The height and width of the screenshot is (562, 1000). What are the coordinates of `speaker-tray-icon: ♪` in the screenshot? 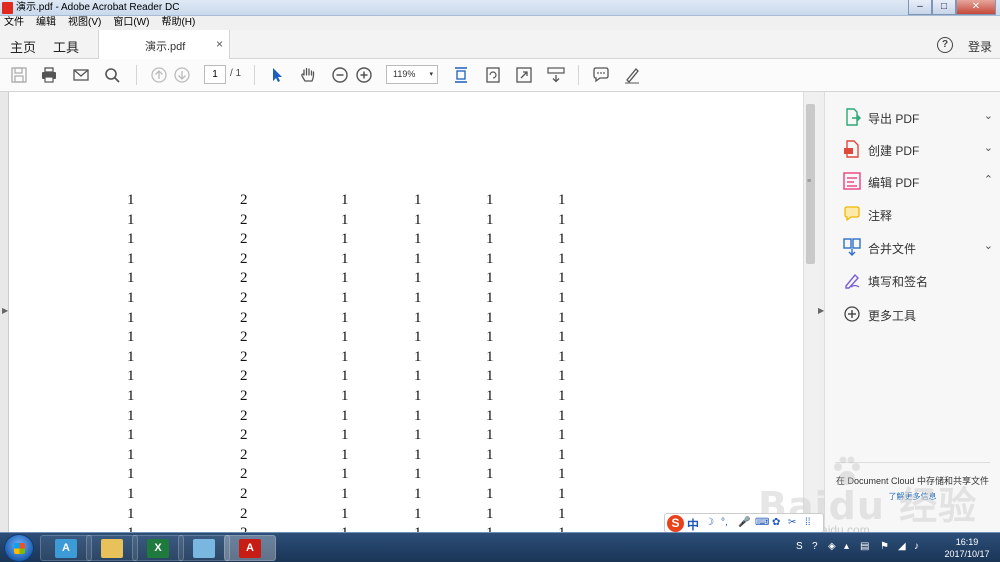 It's located at (916, 546).